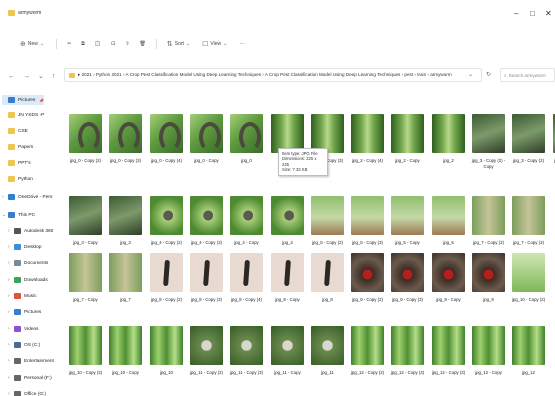 This screenshot has width=555, height=396. What do you see at coordinates (488, 74) in the screenshot?
I see `refresh-icon: ↻` at bounding box center [488, 74].